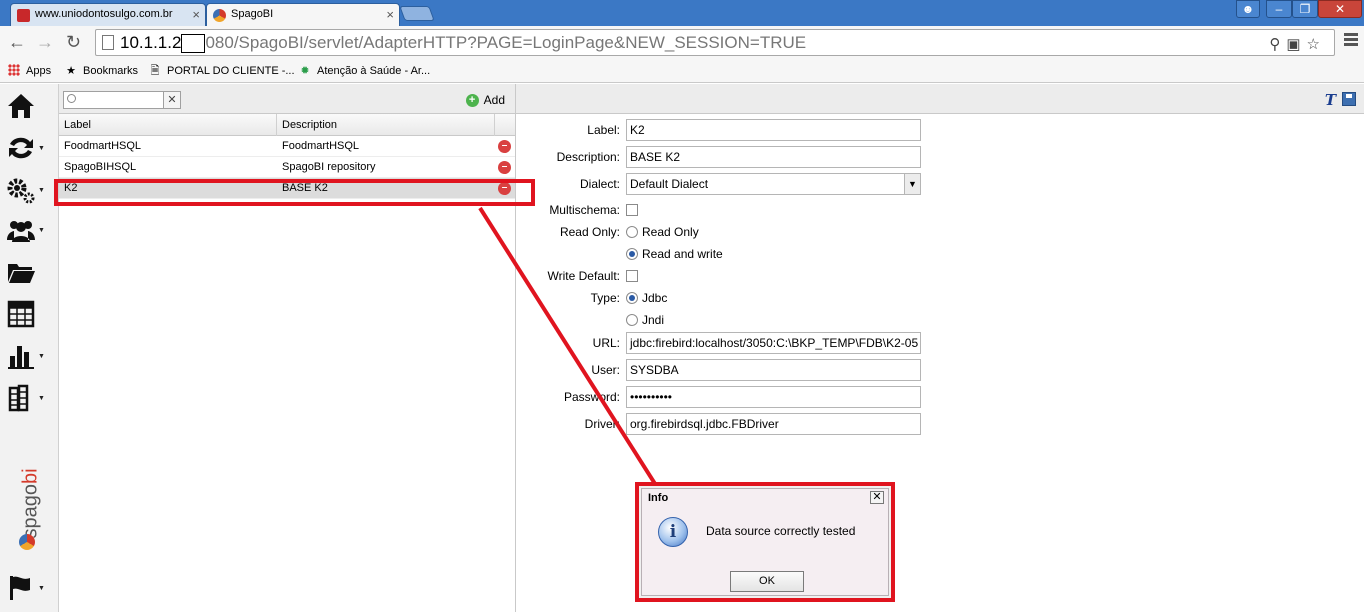 Image resolution: width=1364 pixels, height=612 pixels. Describe the element at coordinates (940, 254) in the screenshot. I see `form-row-readwrite: Read and write` at that location.